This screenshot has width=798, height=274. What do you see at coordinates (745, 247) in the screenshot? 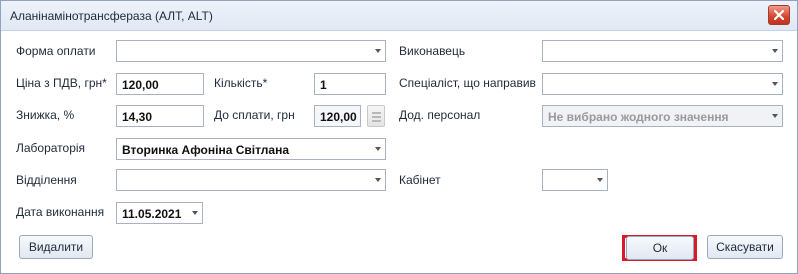
I see `cancel-button: Скасувати` at bounding box center [745, 247].